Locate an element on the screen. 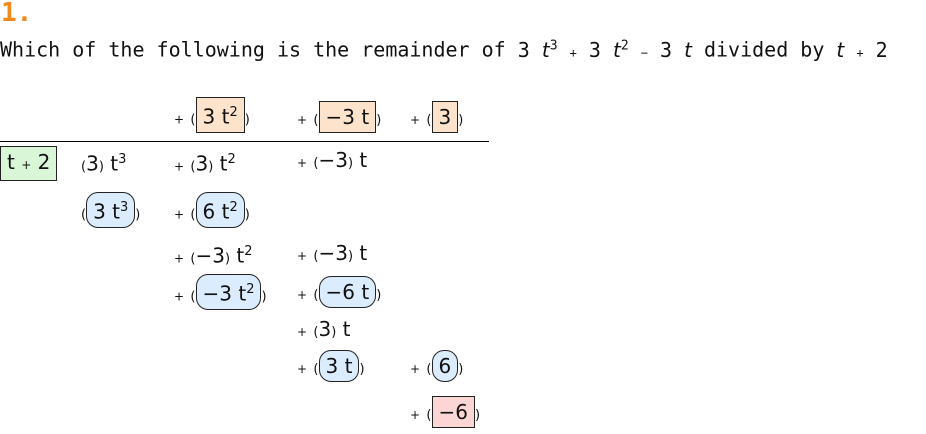  quotient-box: −3 t is located at coordinates (347, 117).